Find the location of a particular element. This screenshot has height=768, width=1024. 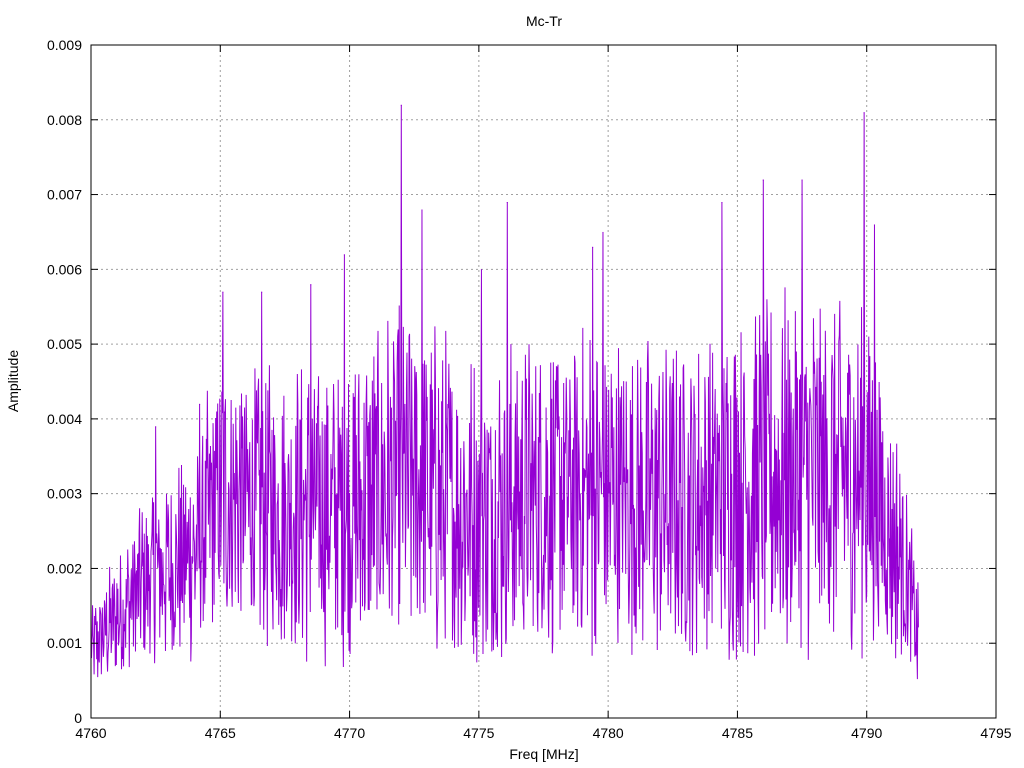

y-tick-label: 0 is located at coordinates (78, 718).